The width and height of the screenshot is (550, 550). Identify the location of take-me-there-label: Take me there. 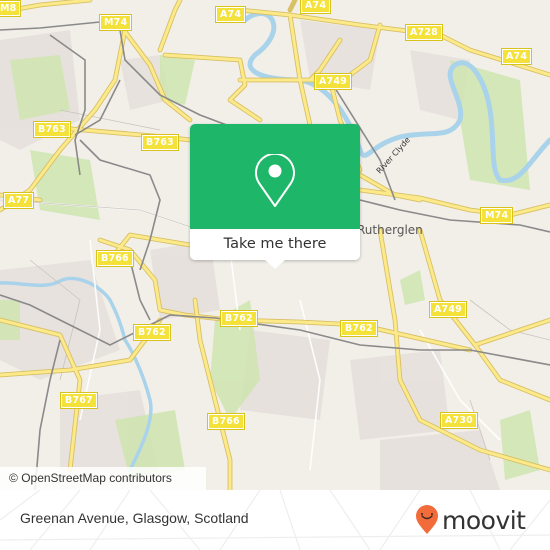
(275, 244).